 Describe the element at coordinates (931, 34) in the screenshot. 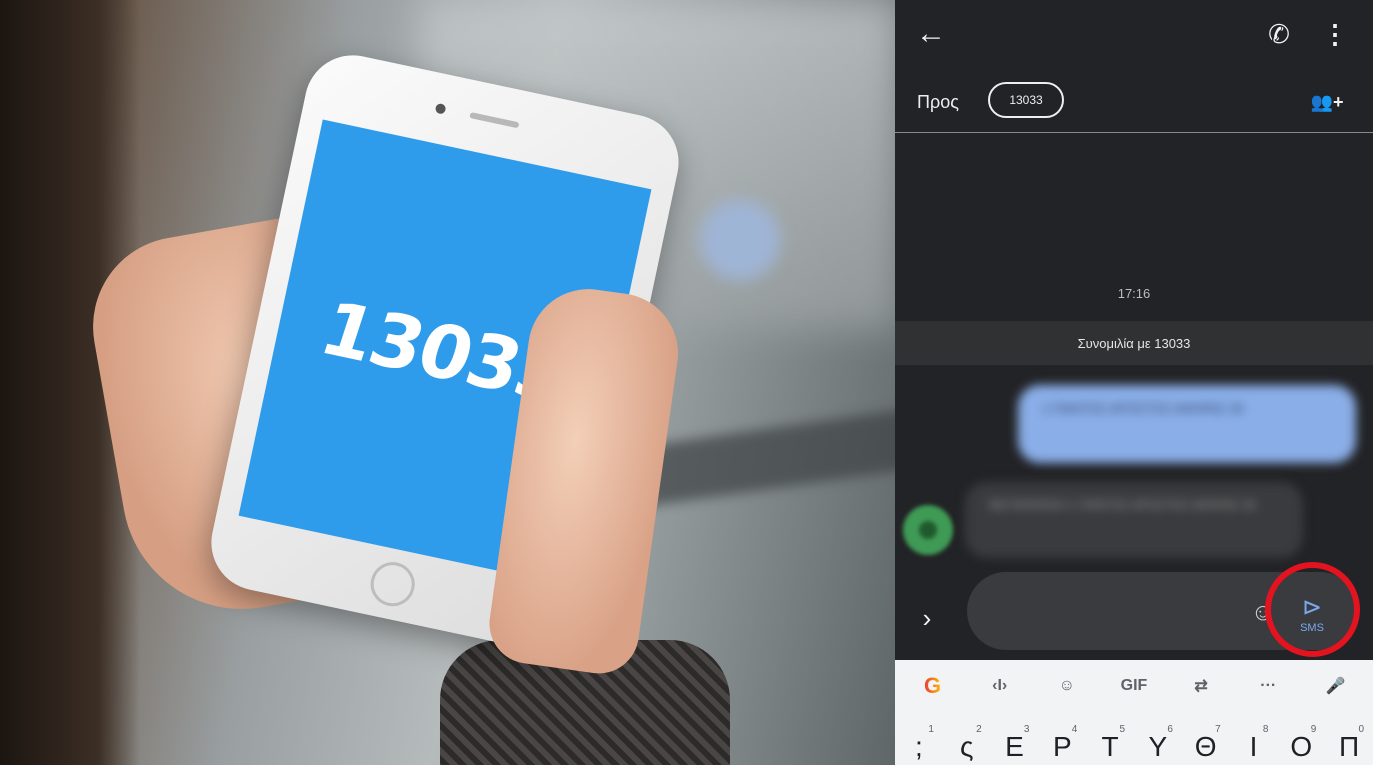

I see `back-arrow-icon: ←` at that location.